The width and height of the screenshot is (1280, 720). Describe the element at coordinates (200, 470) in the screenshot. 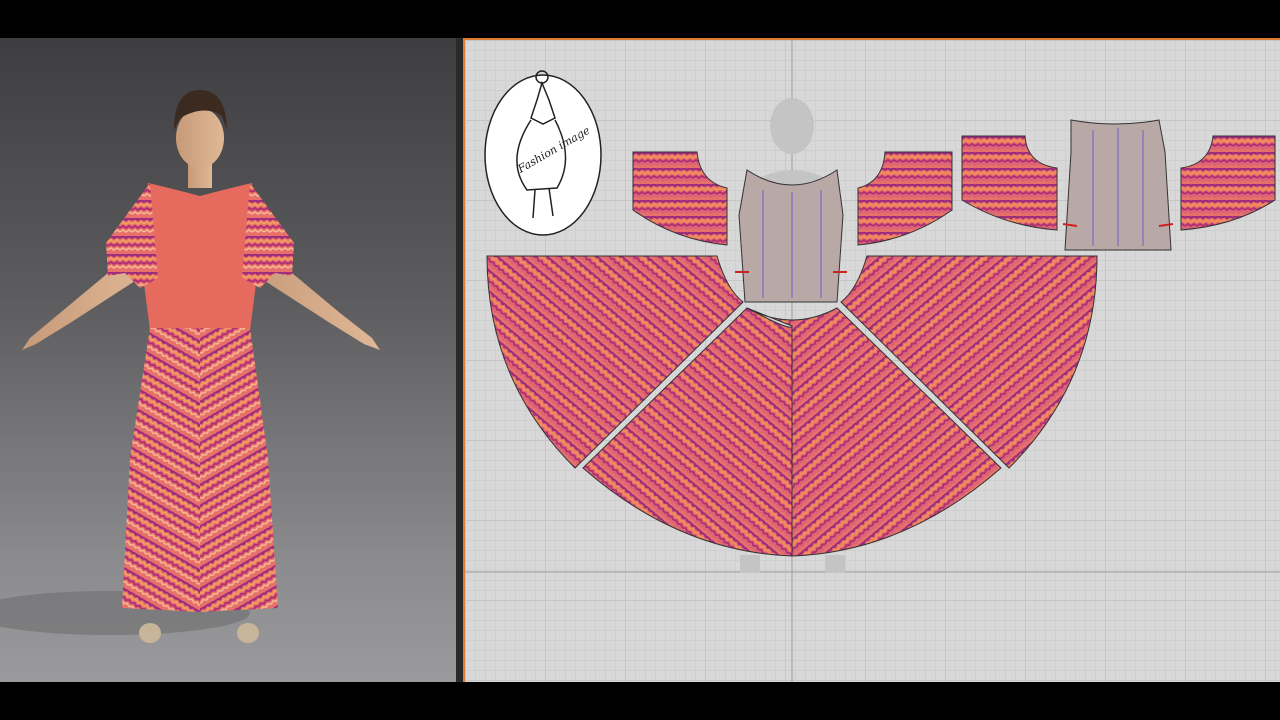

I see `avatar-skirt` at that location.